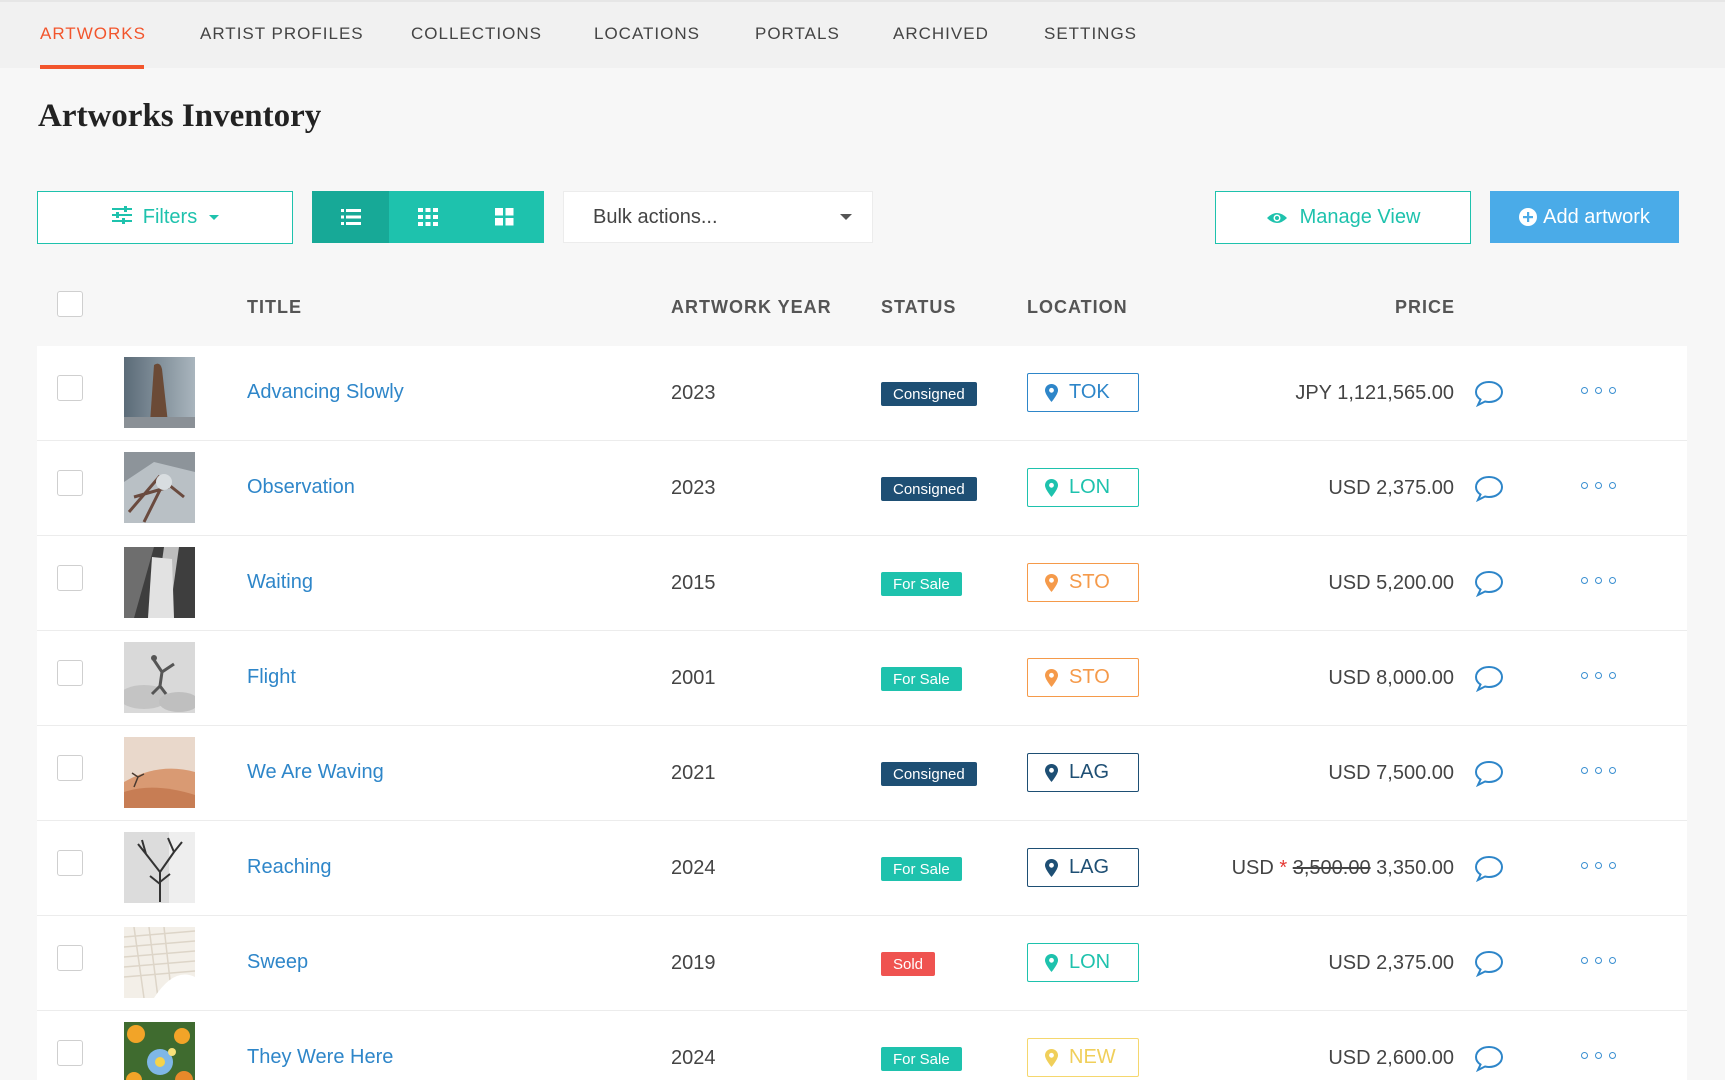 The image size is (1725, 1080). Describe the element at coordinates (751, 307) in the screenshot. I see `header-artwork-year: ARTWORK YEAR` at that location.